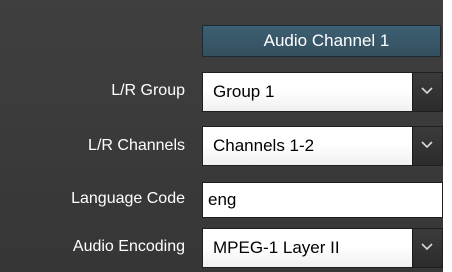  What do you see at coordinates (322, 92) in the screenshot?
I see `lr-group-select: Group 1` at bounding box center [322, 92].